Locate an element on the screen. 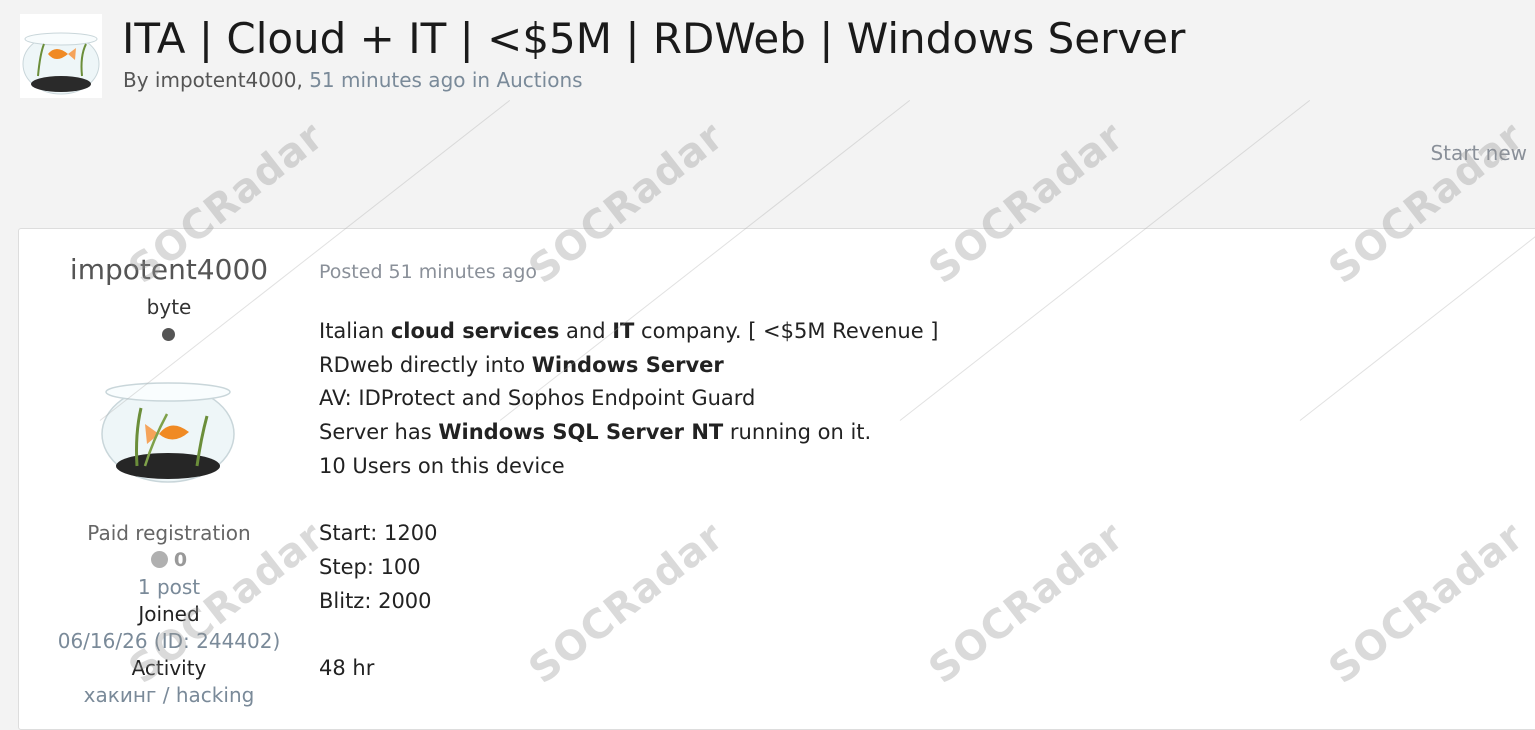 The image size is (1535, 730). post-line-start: Start: 1200 is located at coordinates (378, 533).